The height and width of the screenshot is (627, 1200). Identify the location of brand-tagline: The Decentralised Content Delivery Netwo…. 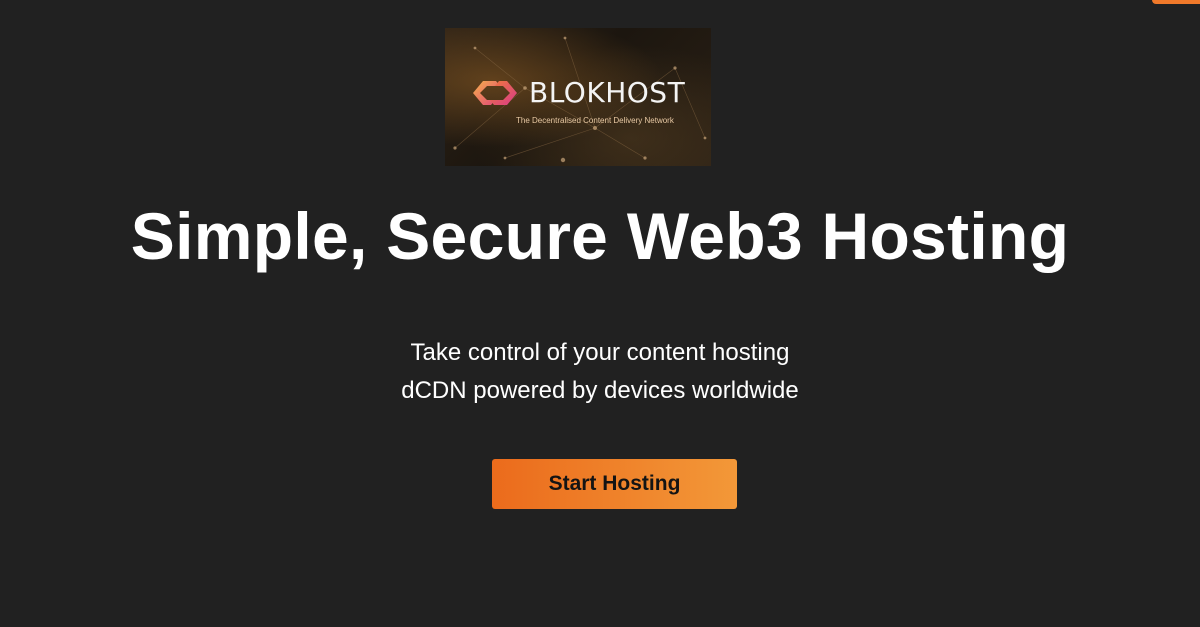
(595, 120).